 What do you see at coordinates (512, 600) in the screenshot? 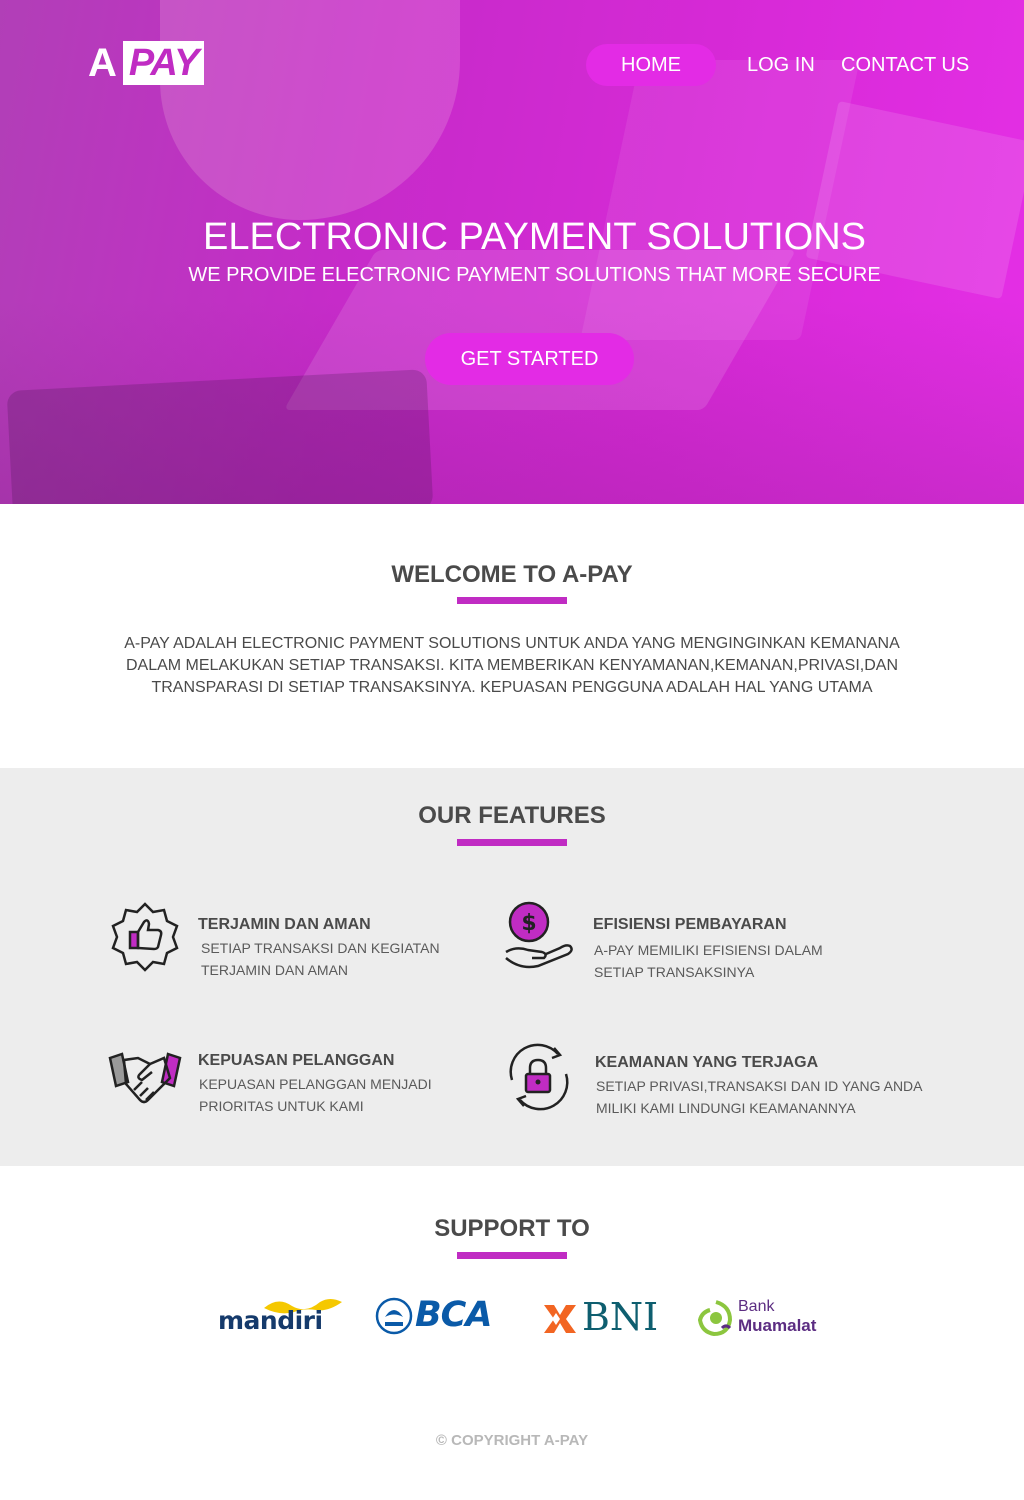
I see `welcome-underline` at bounding box center [512, 600].